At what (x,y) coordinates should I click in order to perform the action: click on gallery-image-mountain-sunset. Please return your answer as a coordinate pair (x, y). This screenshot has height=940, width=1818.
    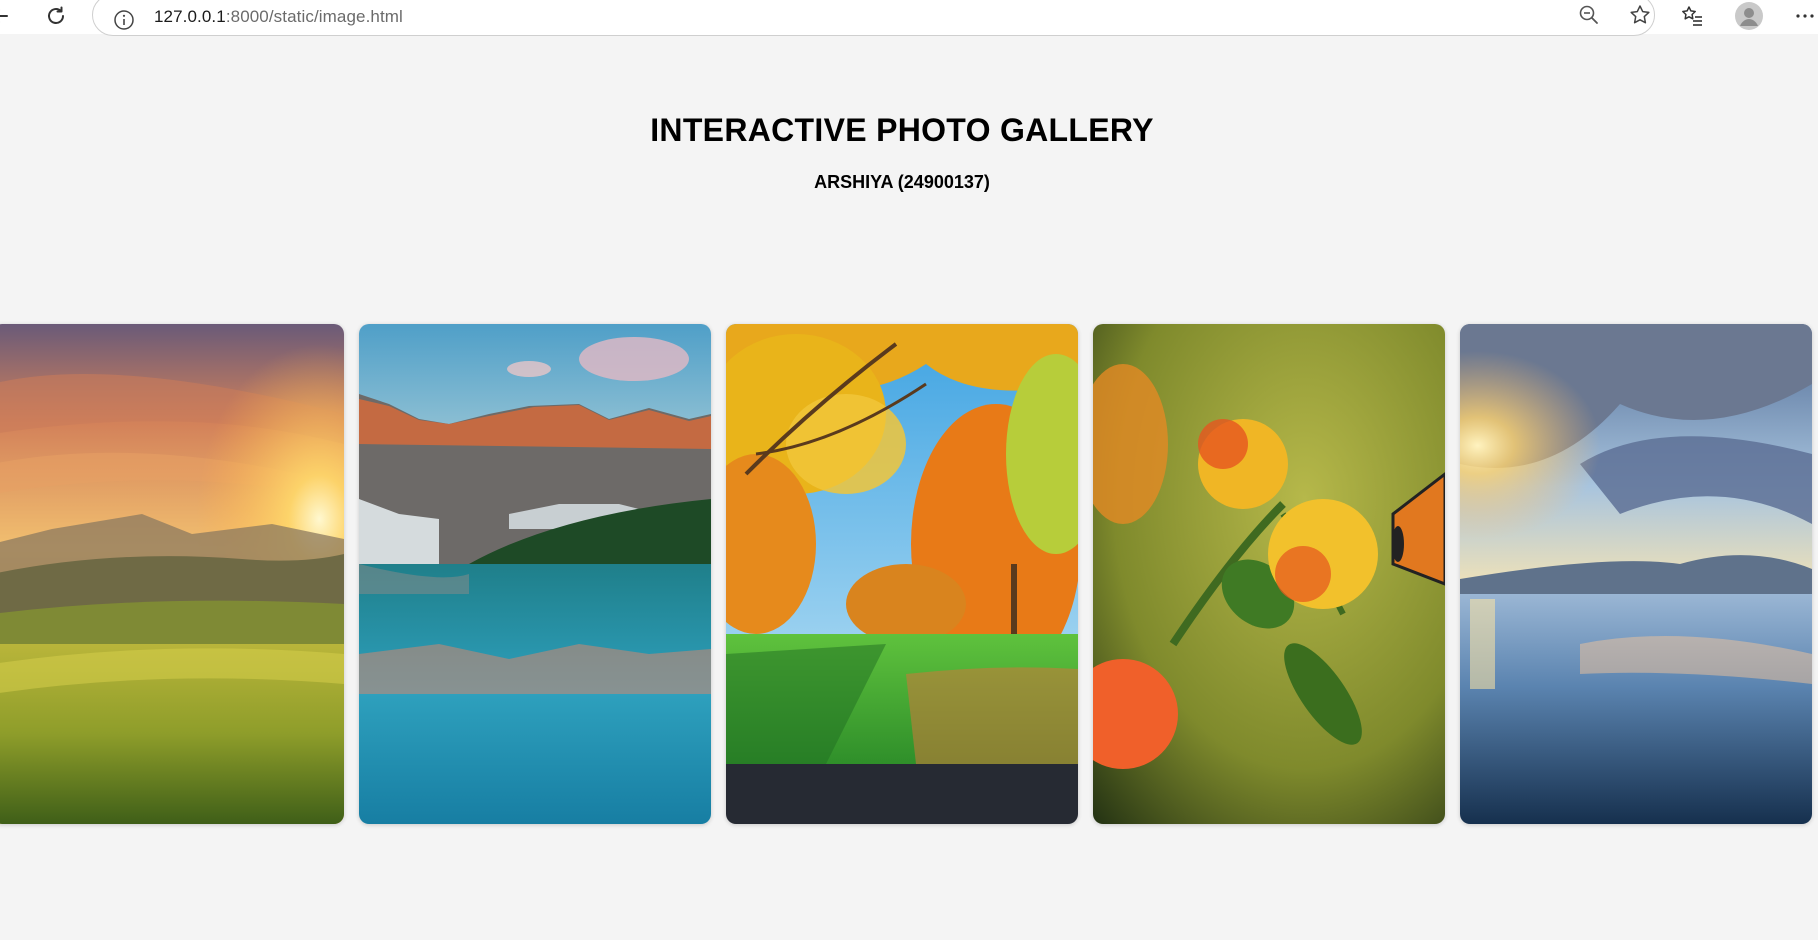
    Looking at the image, I should click on (172, 574).